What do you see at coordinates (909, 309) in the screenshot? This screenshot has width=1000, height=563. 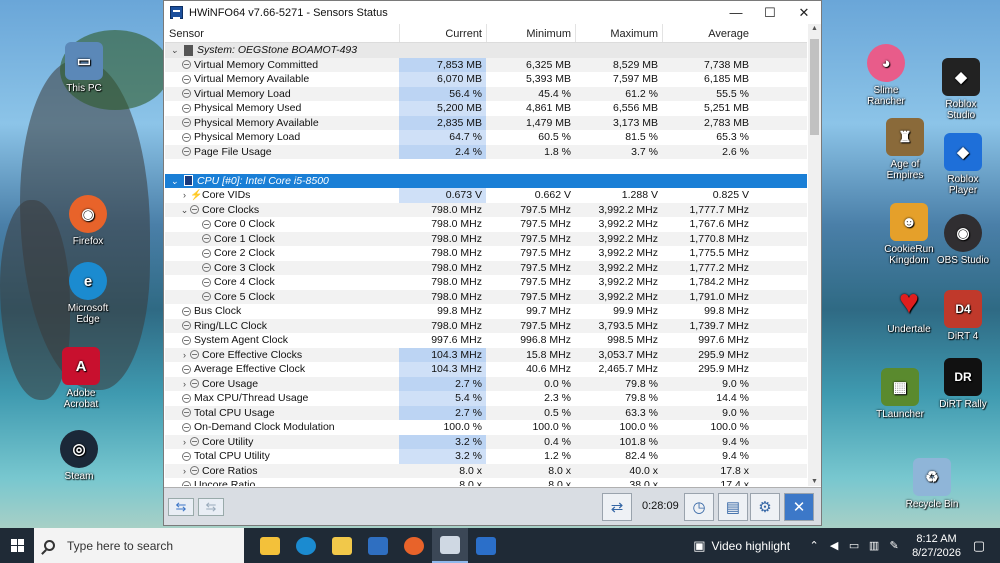 I see `desktop-icon-undertale: ♥ Undertale` at bounding box center [909, 309].